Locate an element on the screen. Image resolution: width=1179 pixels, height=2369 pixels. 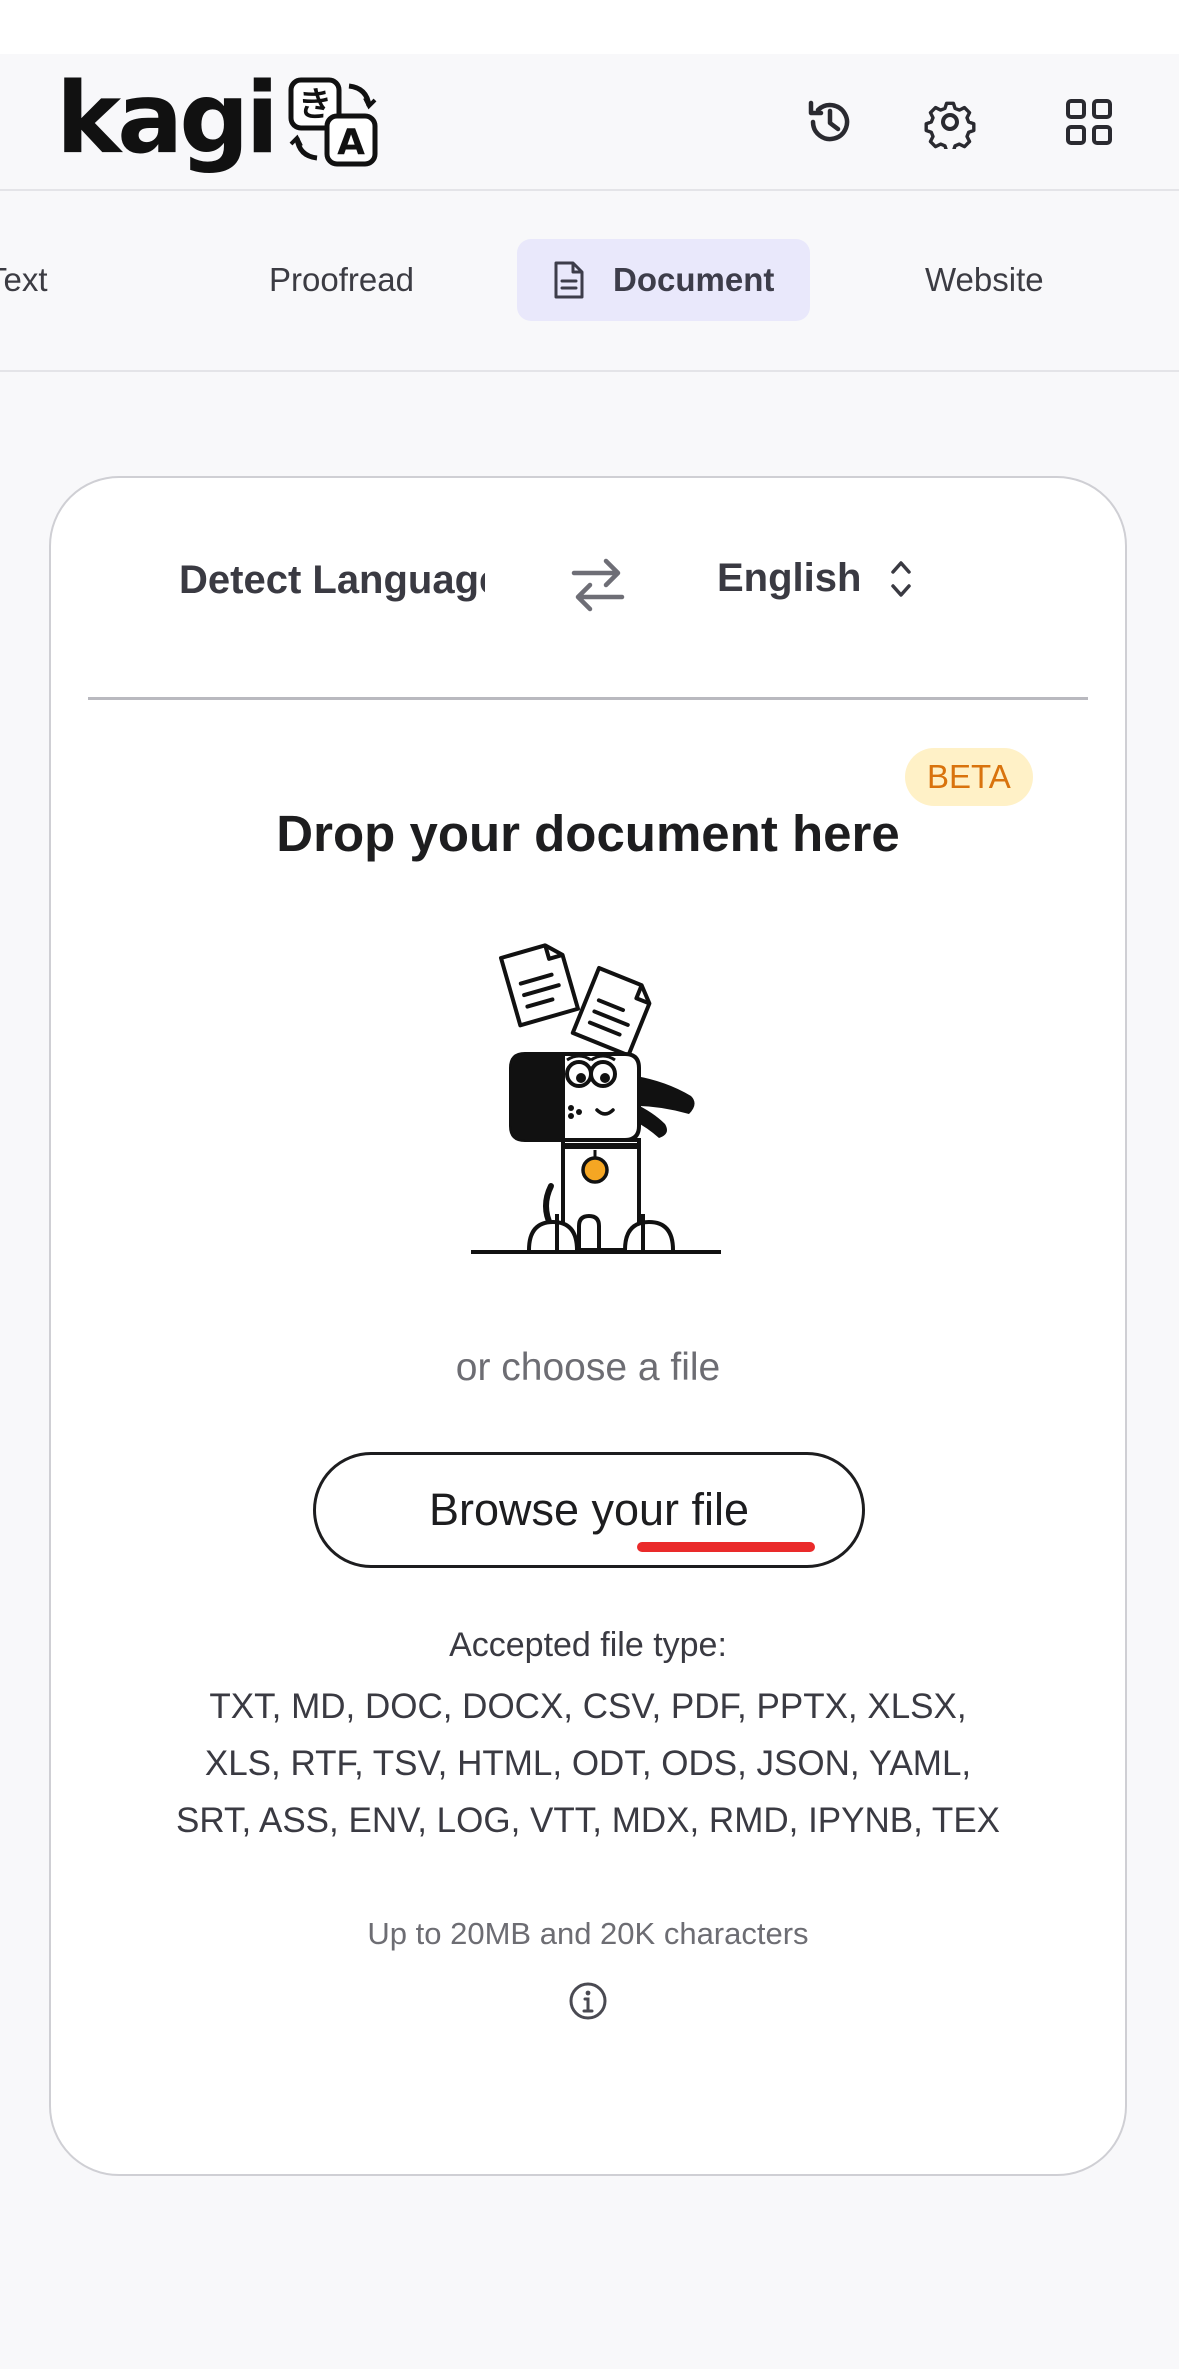
tab-label: Proofread is located at coordinates (341, 279).